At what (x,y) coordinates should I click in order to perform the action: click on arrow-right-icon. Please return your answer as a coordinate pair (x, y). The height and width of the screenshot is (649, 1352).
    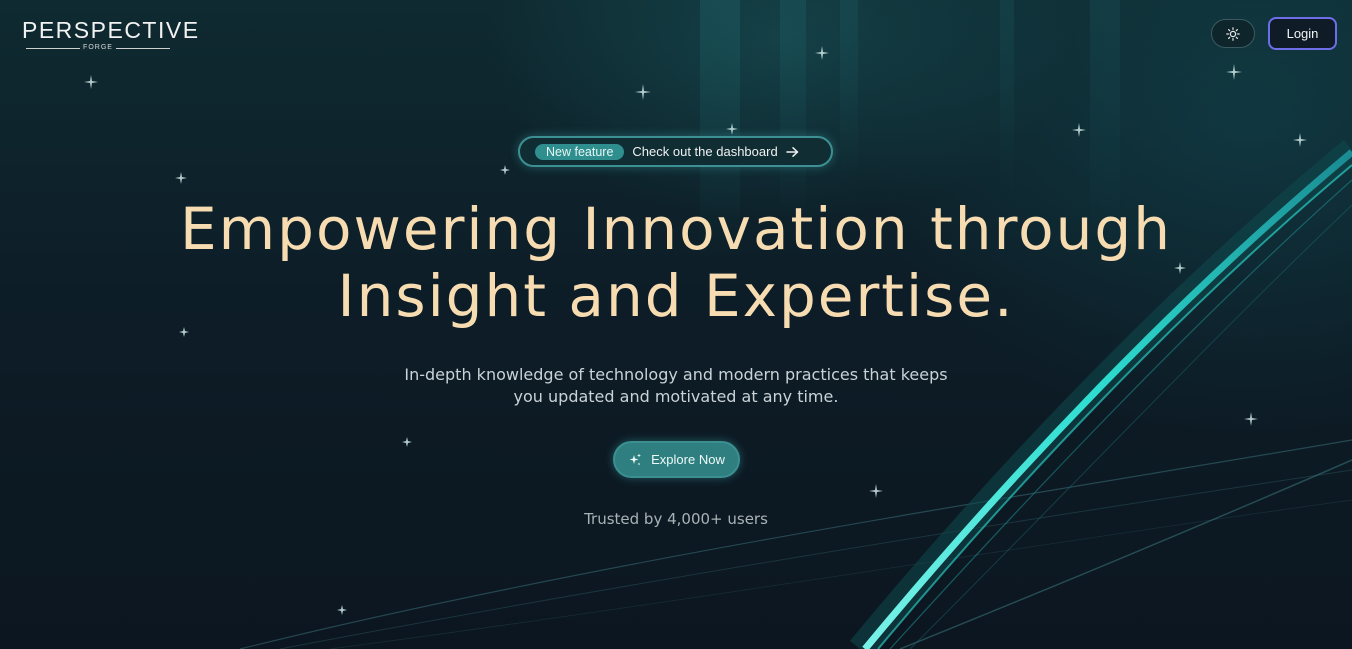
    Looking at the image, I should click on (792, 152).